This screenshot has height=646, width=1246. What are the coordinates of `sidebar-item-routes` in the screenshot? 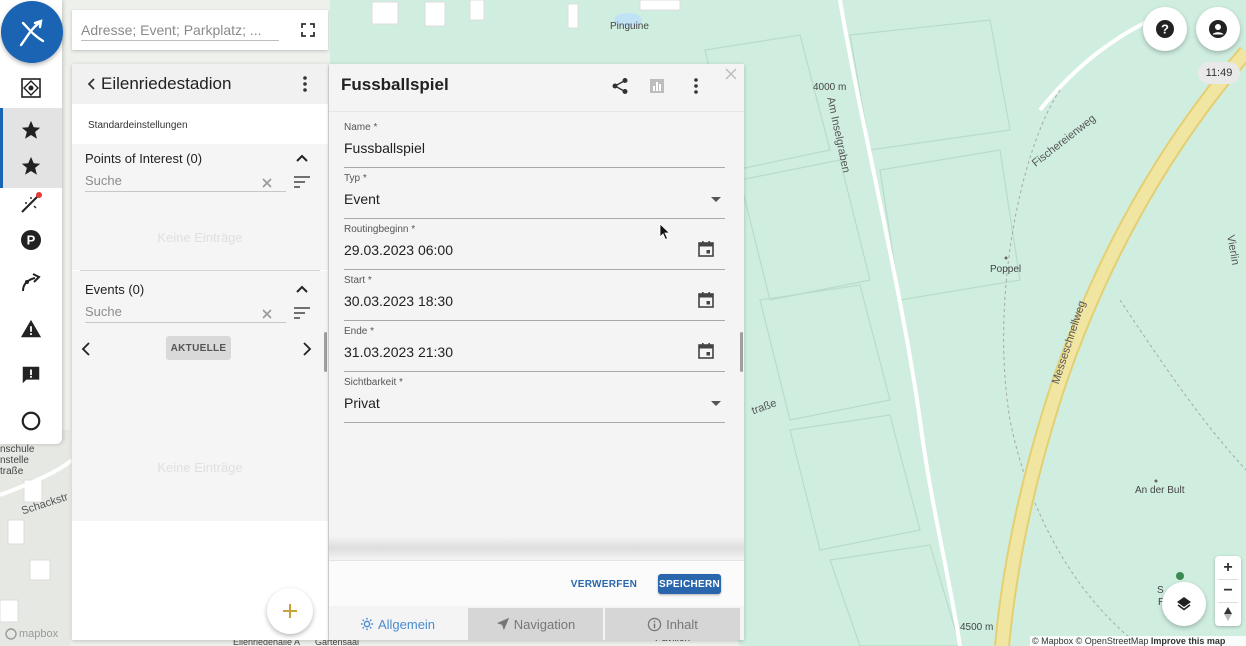 It's located at (31, 282).